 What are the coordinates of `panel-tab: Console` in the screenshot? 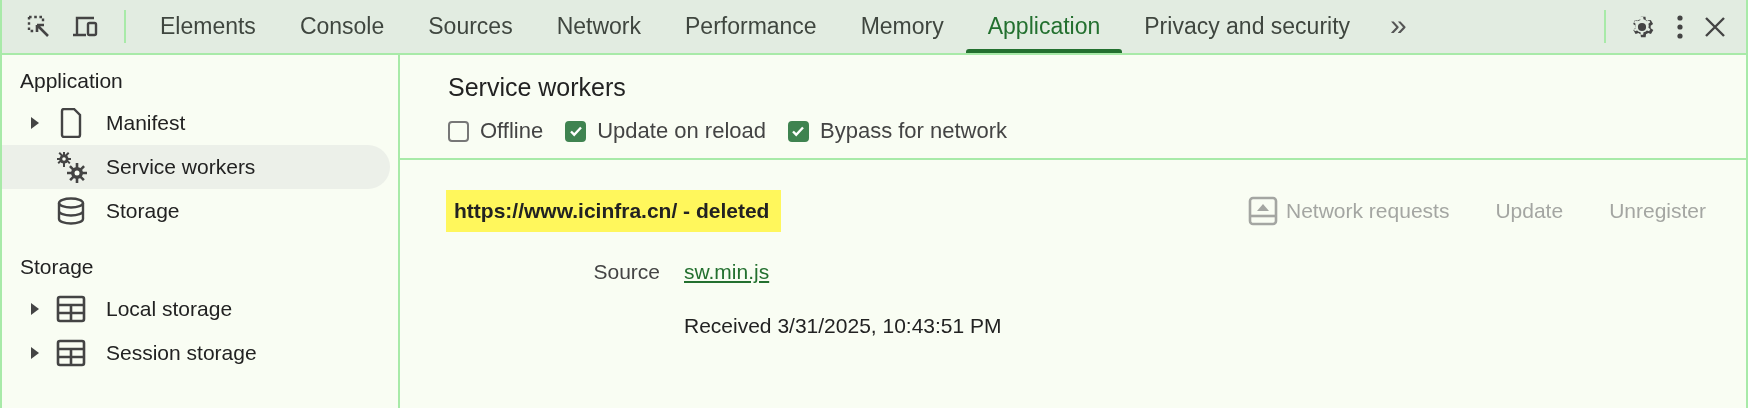 It's located at (342, 26).